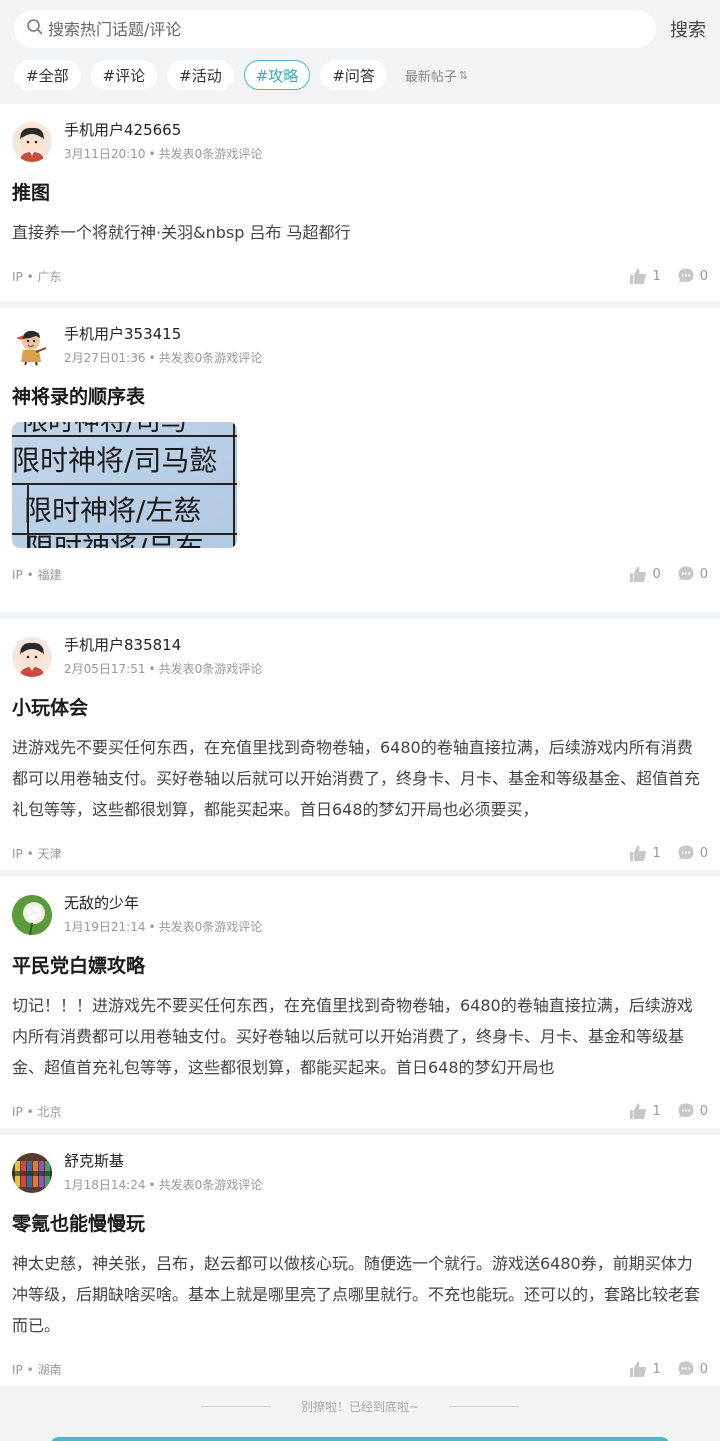 Image resolution: width=720 pixels, height=1441 pixels. I want to click on author-row: 无敌的少年 1月19日21:14 • 共发表0条游戏评论, so click(360, 917).